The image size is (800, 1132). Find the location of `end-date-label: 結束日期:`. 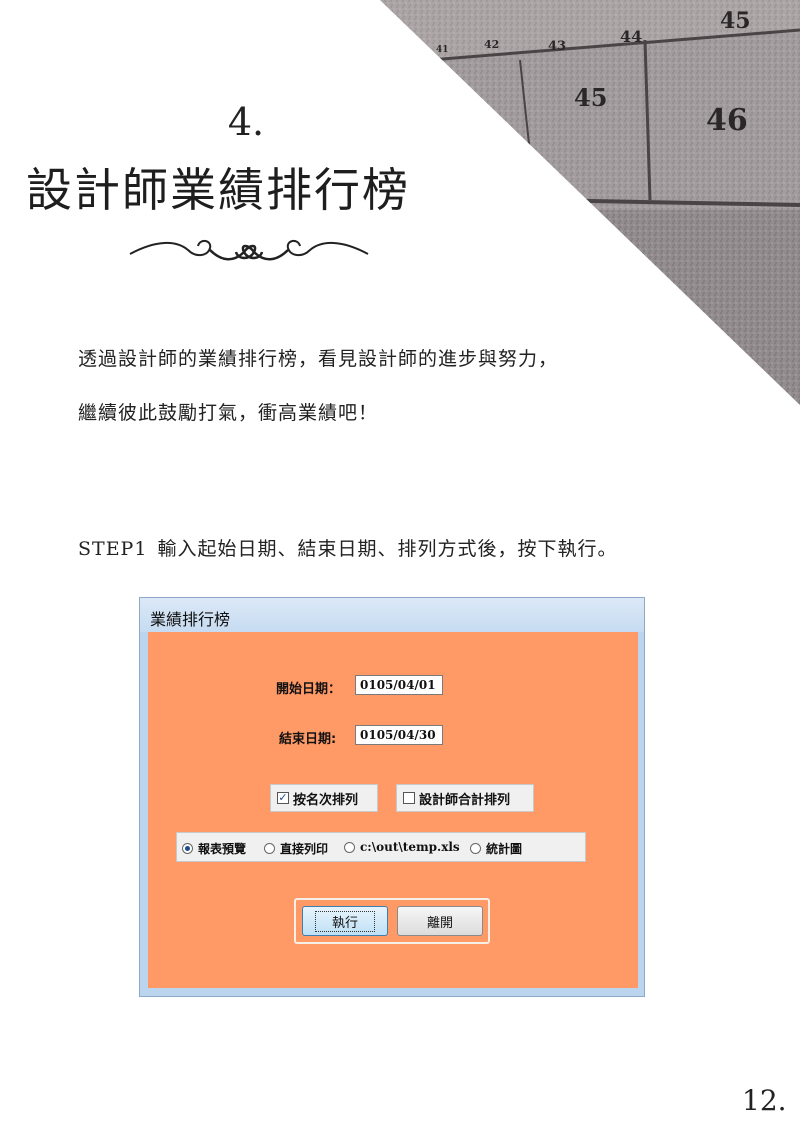

end-date-label: 結束日期: is located at coordinates (308, 739).